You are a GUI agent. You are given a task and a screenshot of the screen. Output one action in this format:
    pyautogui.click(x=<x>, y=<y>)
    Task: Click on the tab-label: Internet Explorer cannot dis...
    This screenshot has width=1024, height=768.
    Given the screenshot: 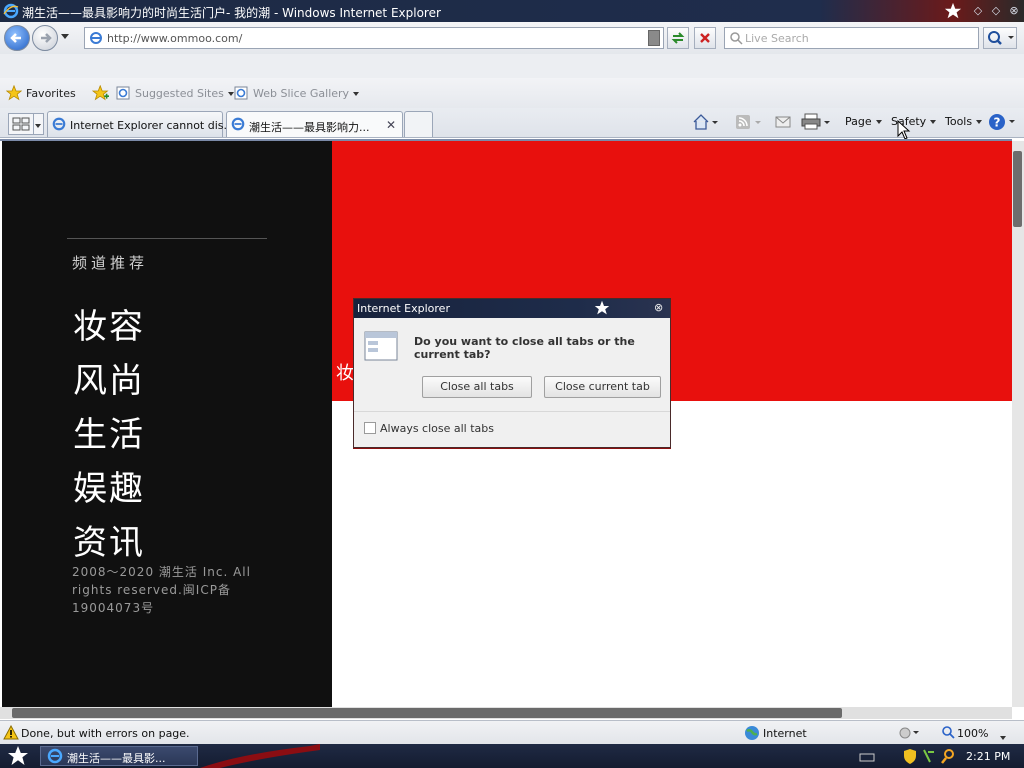 What is the action you would take?
    pyautogui.click(x=152, y=125)
    